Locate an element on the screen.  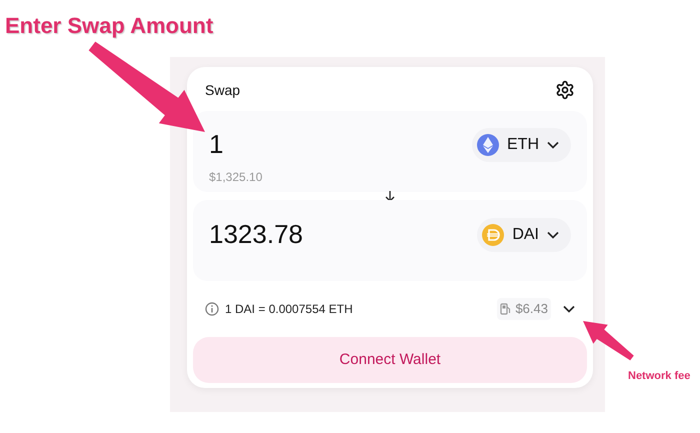
swap-title: Swap is located at coordinates (222, 90).